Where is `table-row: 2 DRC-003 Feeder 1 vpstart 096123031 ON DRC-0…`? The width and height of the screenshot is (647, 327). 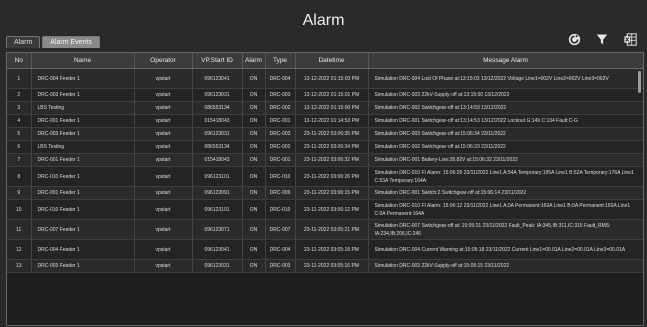
table-row: 2 DRC-003 Feeder 1 vpstart 096123031 ON DRC-0… is located at coordinates (325, 95).